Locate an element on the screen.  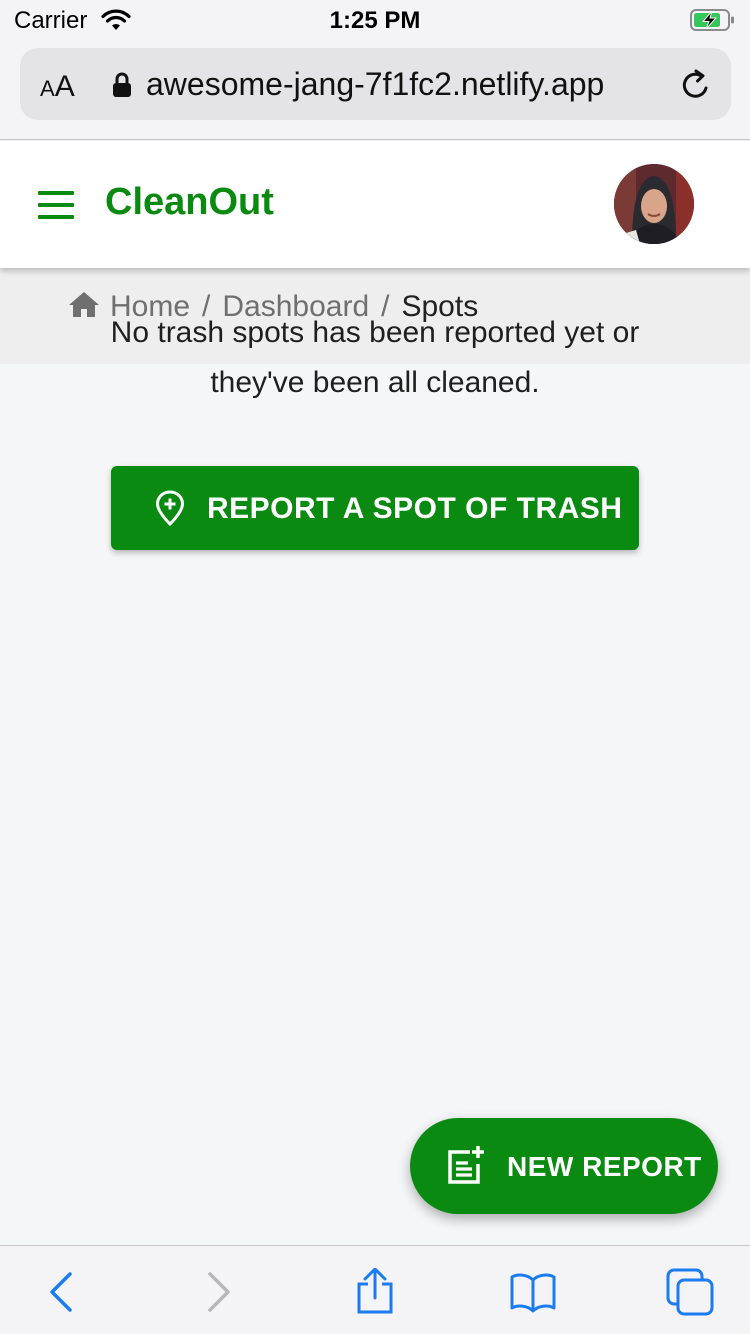
user-avatar is located at coordinates (654, 204).